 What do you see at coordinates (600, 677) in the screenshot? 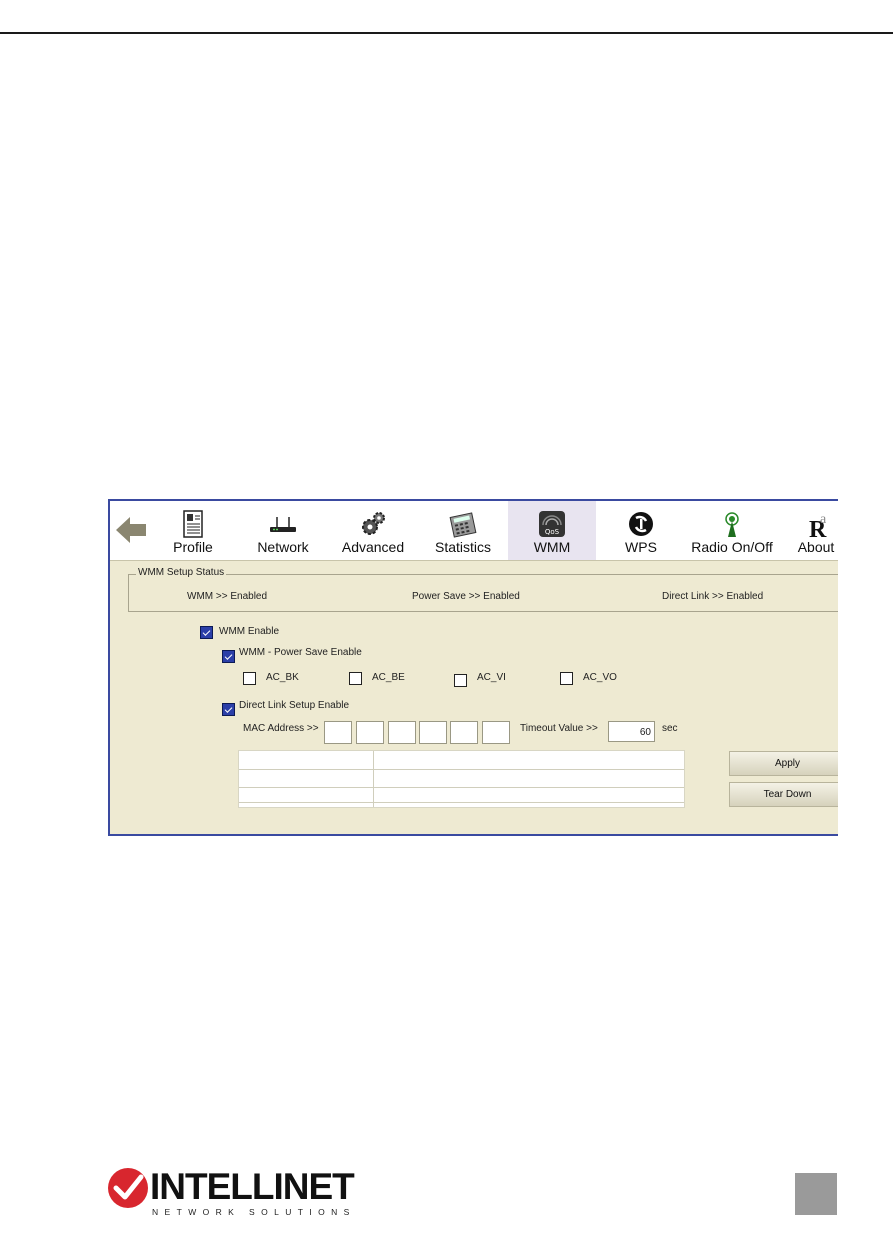
I see `ac-vo-label: AC_VO` at bounding box center [600, 677].